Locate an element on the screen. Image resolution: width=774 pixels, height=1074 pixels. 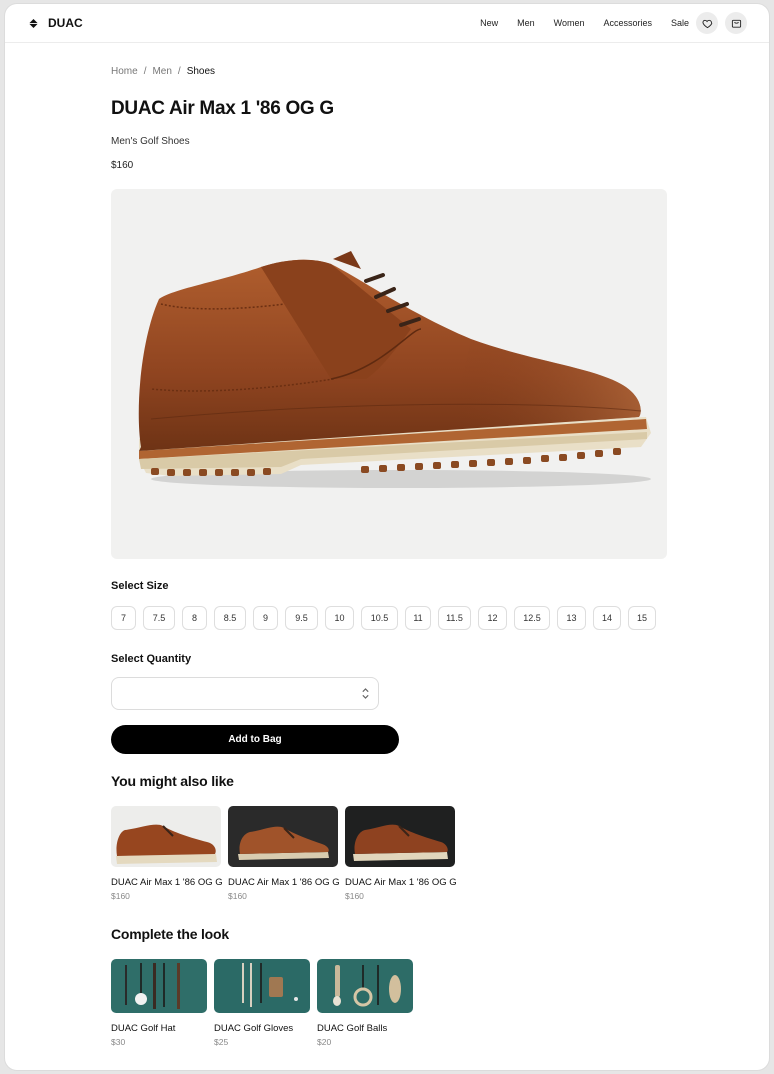
product-price: $160 is located at coordinates (122, 165).